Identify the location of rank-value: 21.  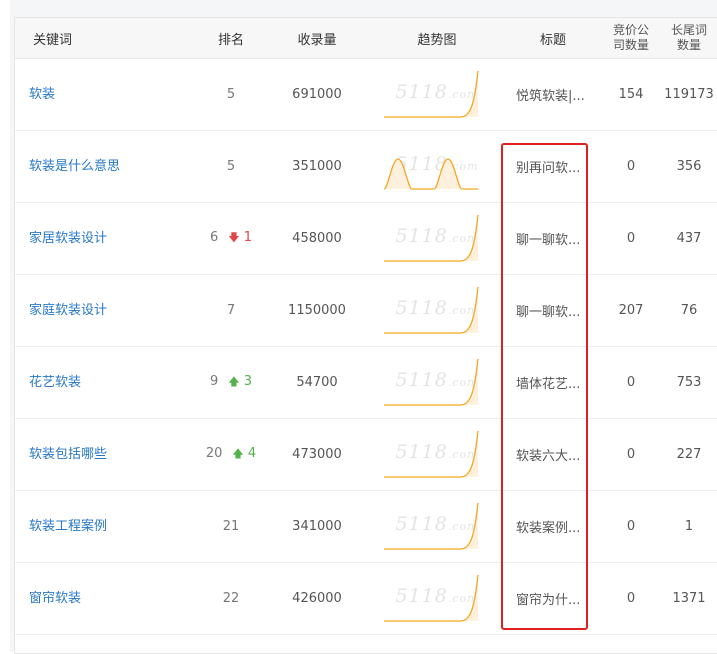
(231, 526).